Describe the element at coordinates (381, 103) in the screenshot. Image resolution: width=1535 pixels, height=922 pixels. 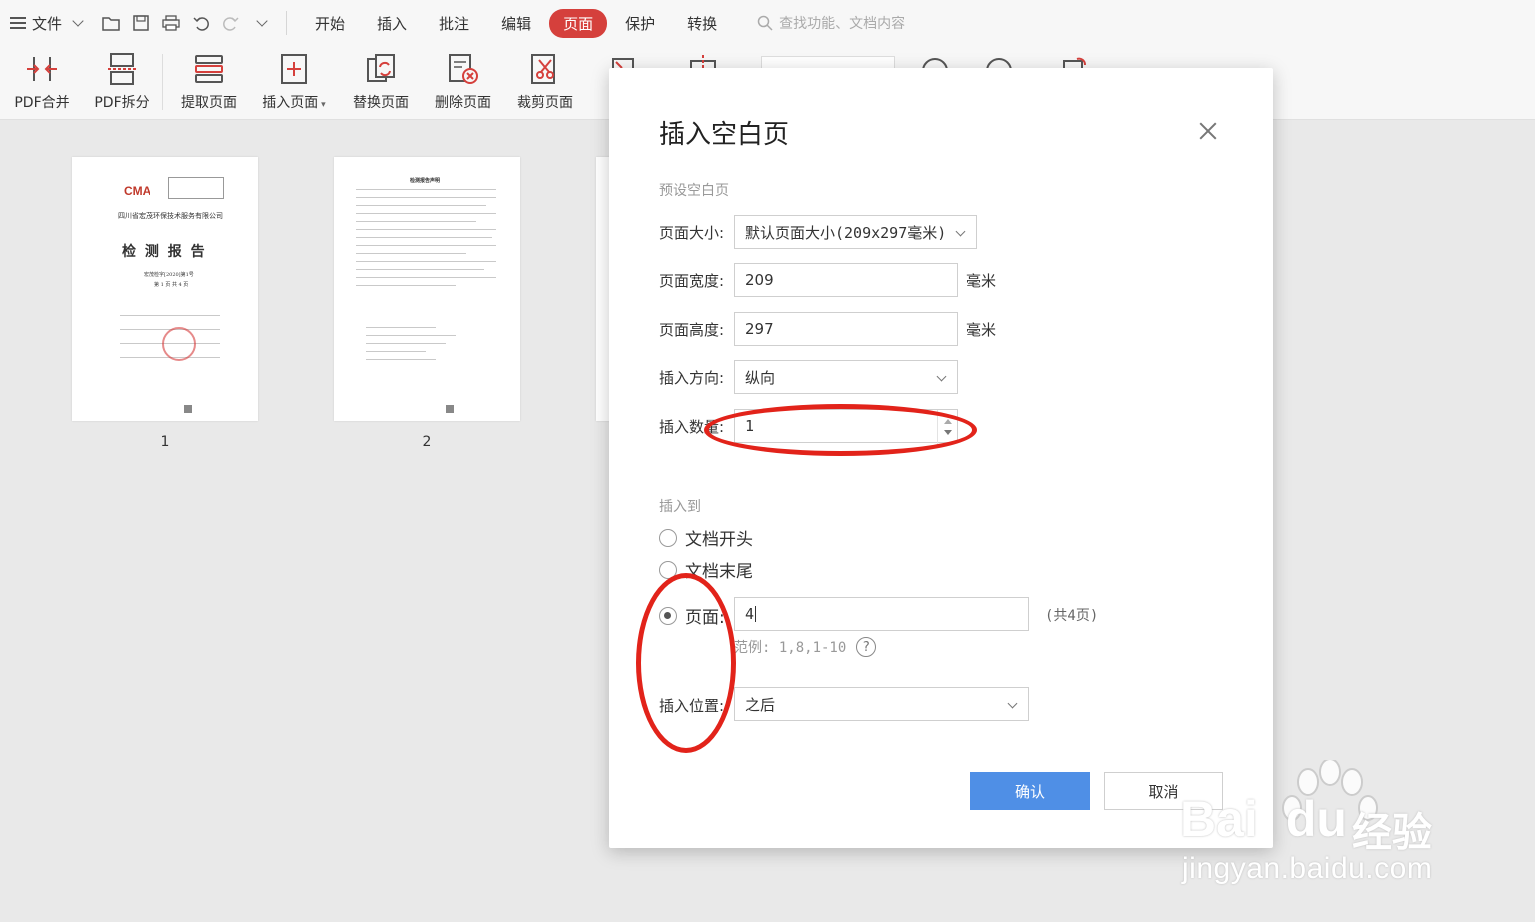
I see `replace-page-label: 替换页面` at that location.